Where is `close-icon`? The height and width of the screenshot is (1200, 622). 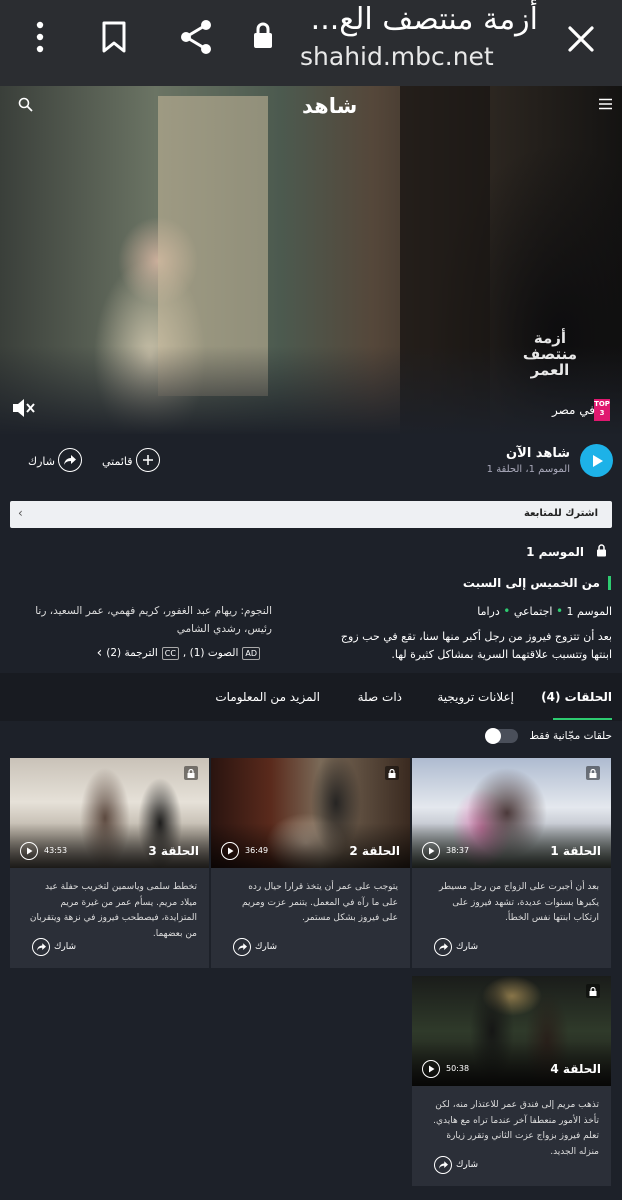
close-icon is located at coordinates (581, 39).